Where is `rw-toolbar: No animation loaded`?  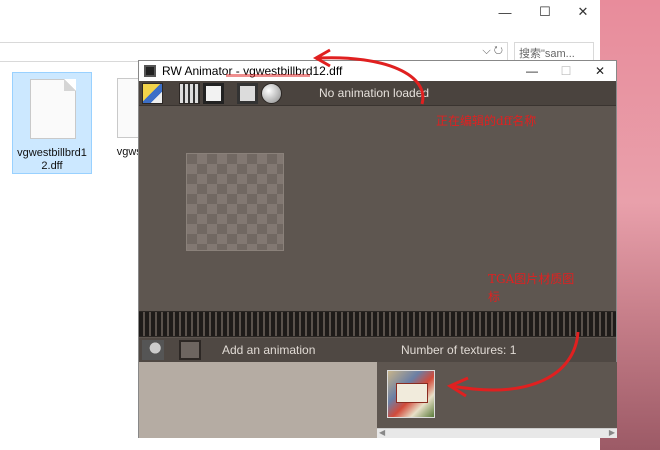
rw-toolbar: No animation loaded is located at coordinates (377, 93).